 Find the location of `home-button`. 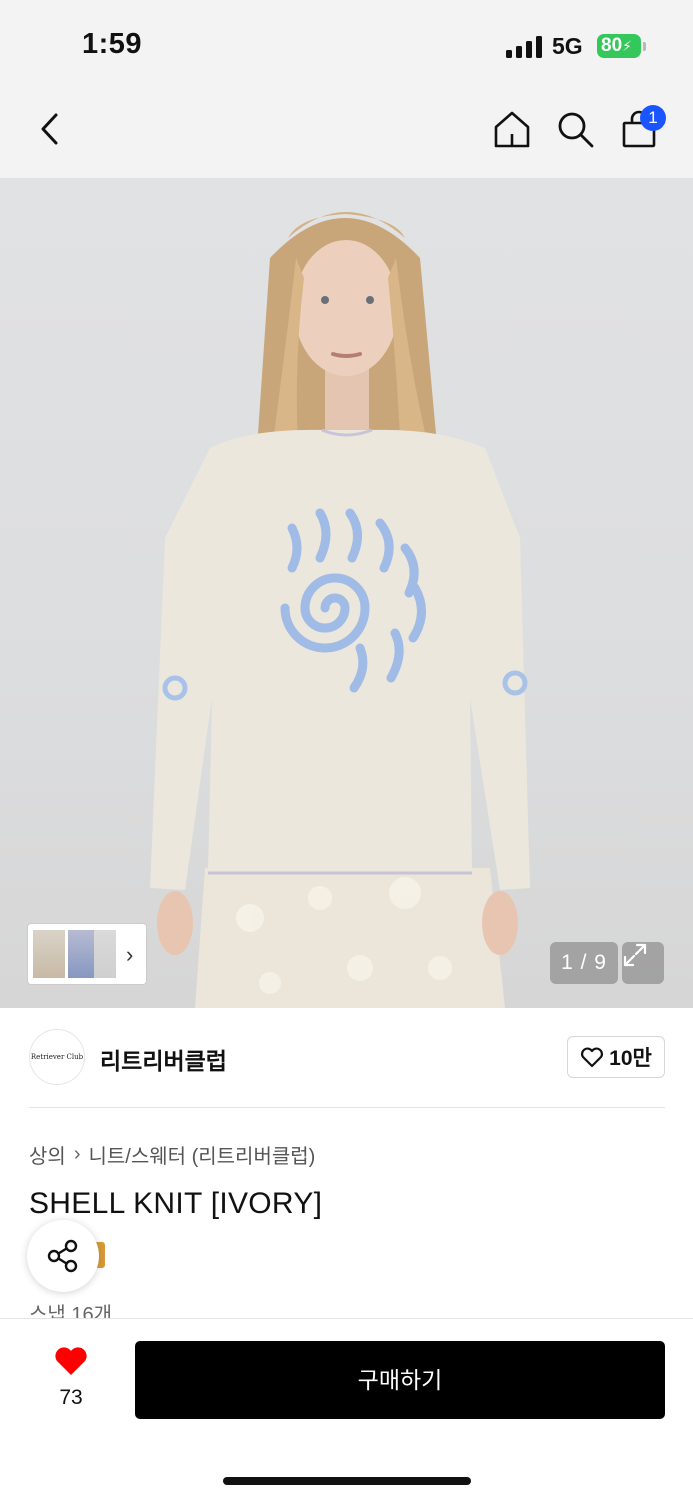

home-button is located at coordinates (512, 129).